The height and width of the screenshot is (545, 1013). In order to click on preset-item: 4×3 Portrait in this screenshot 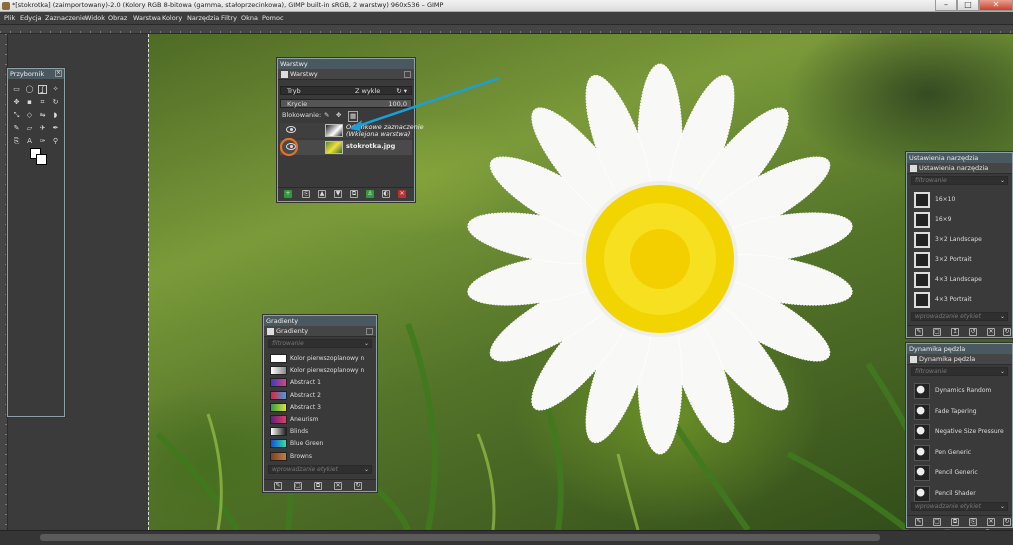, I will do `click(959, 299)`.